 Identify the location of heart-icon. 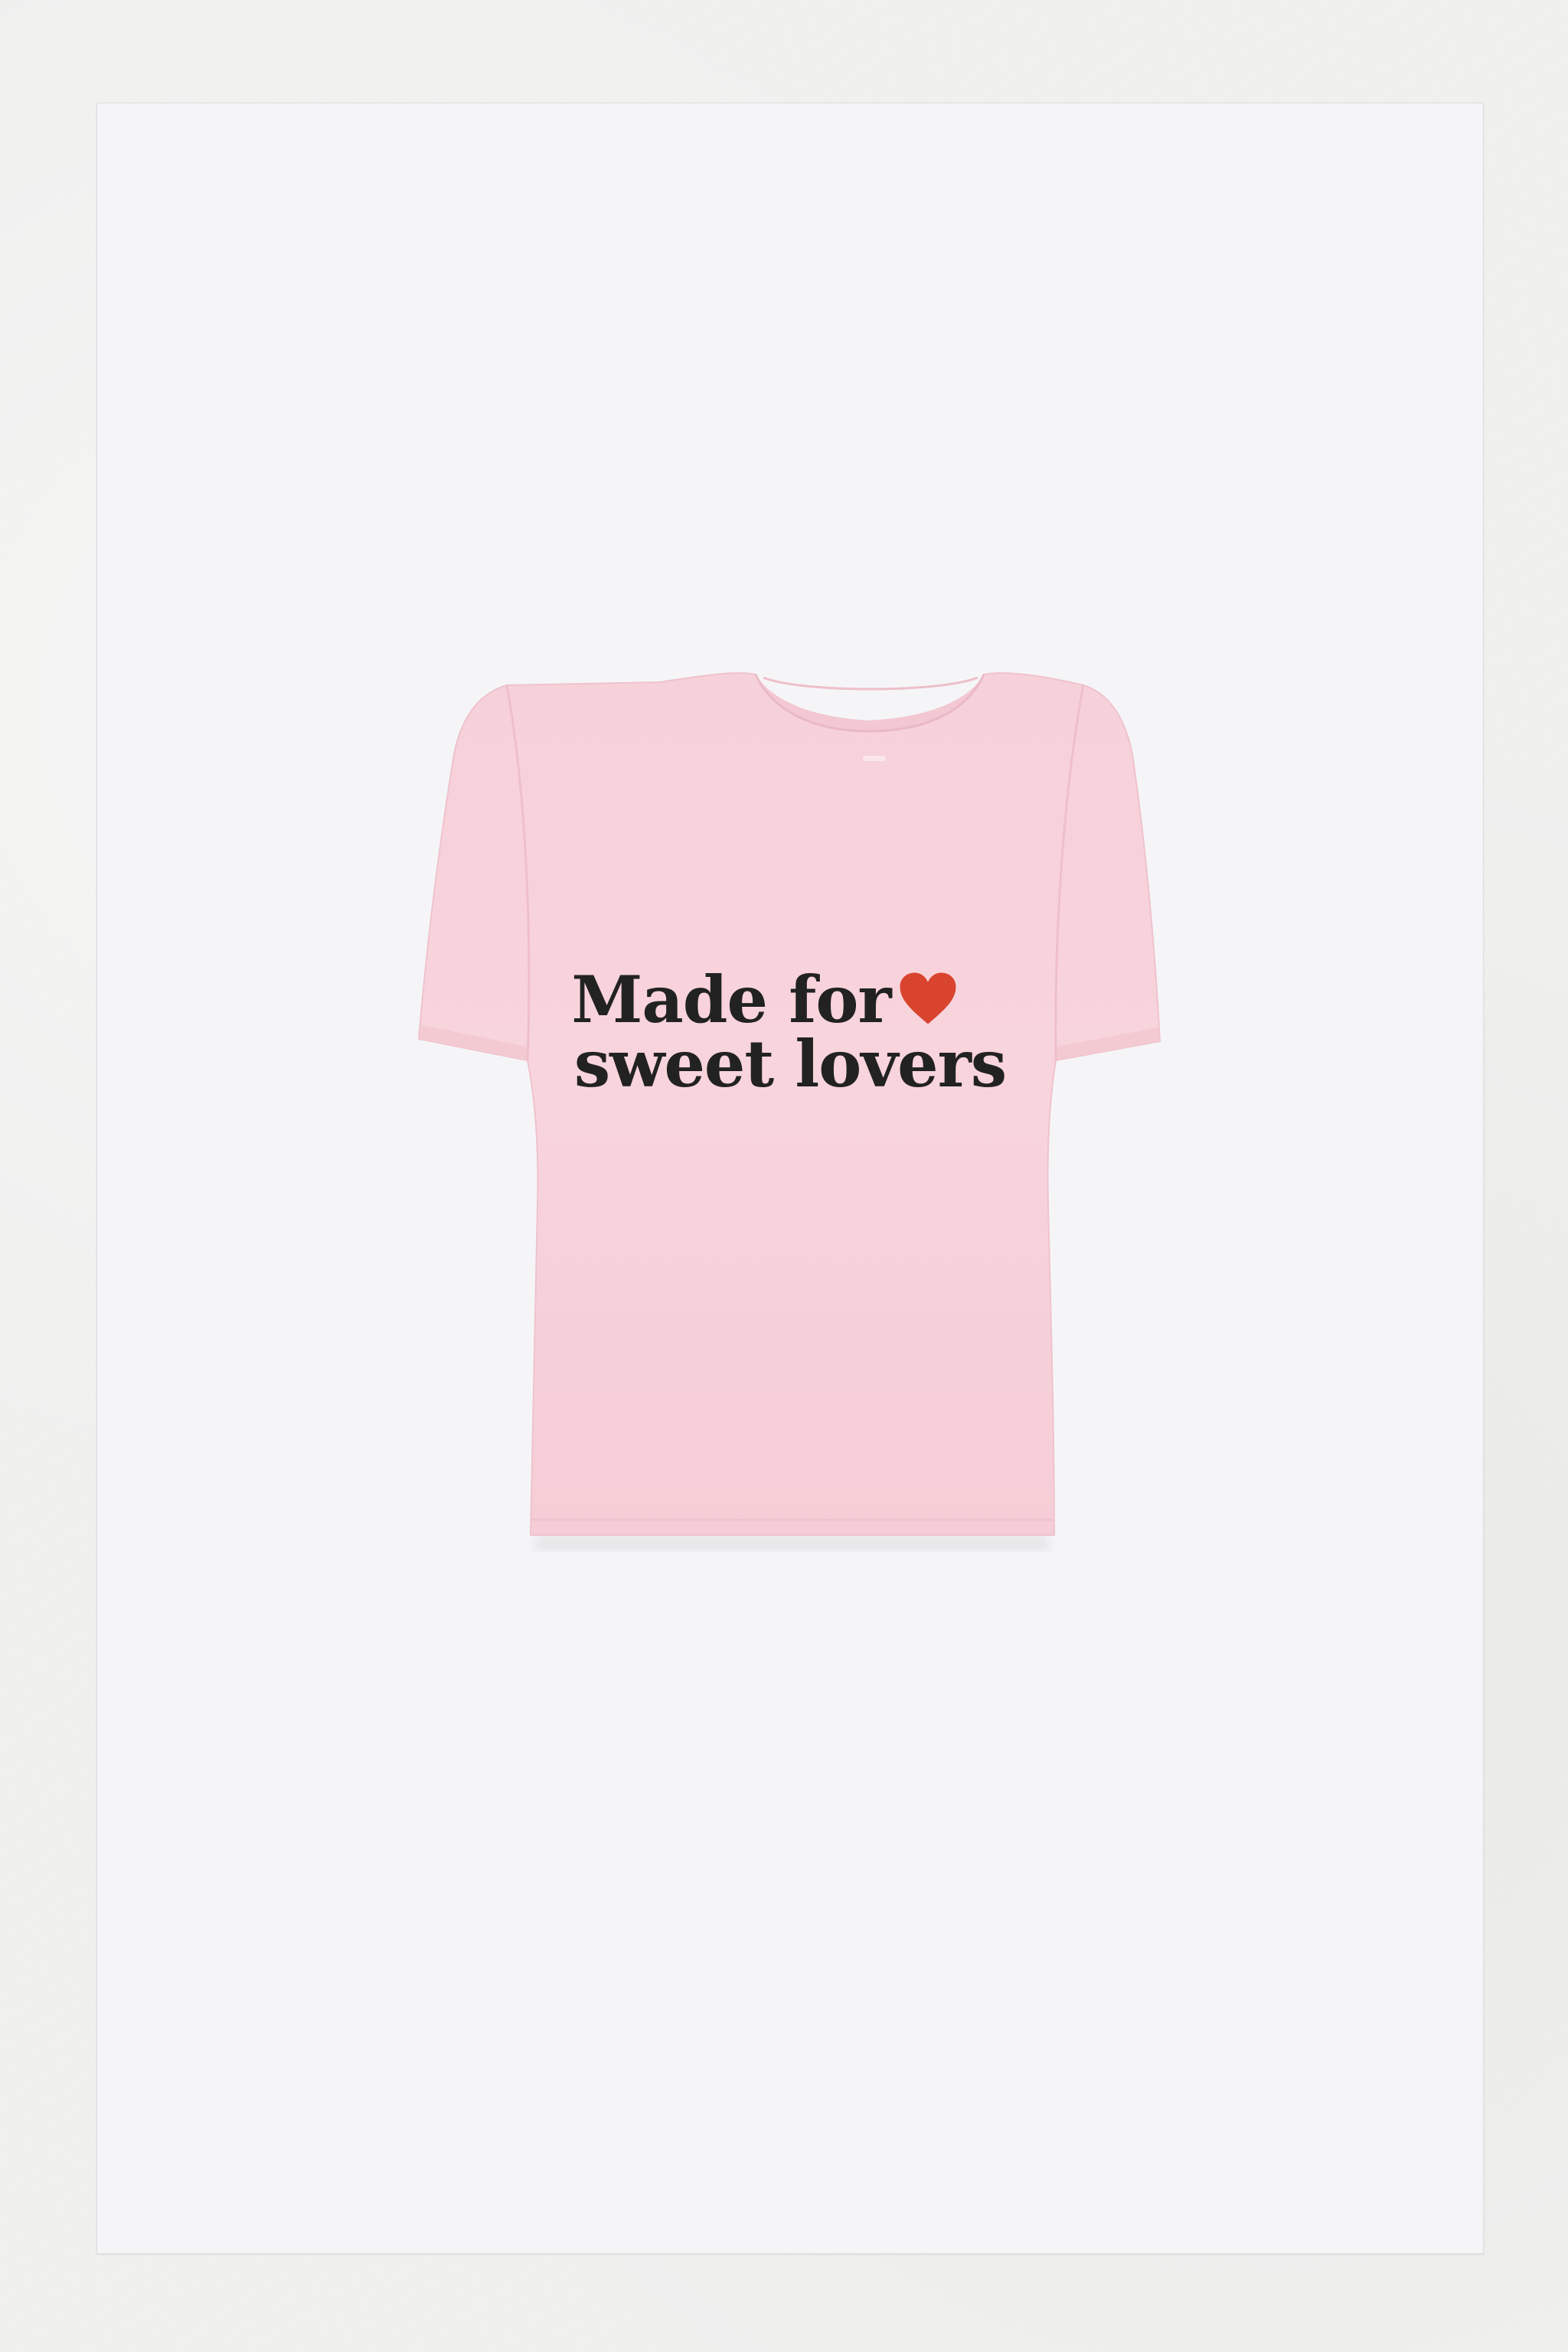
(928, 998).